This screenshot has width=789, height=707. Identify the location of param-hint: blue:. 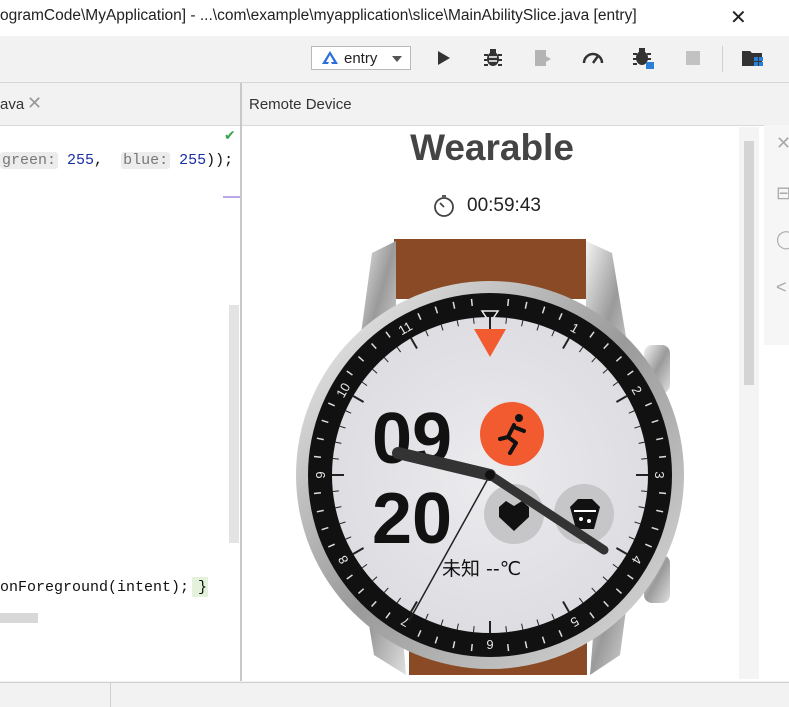
(146, 160).